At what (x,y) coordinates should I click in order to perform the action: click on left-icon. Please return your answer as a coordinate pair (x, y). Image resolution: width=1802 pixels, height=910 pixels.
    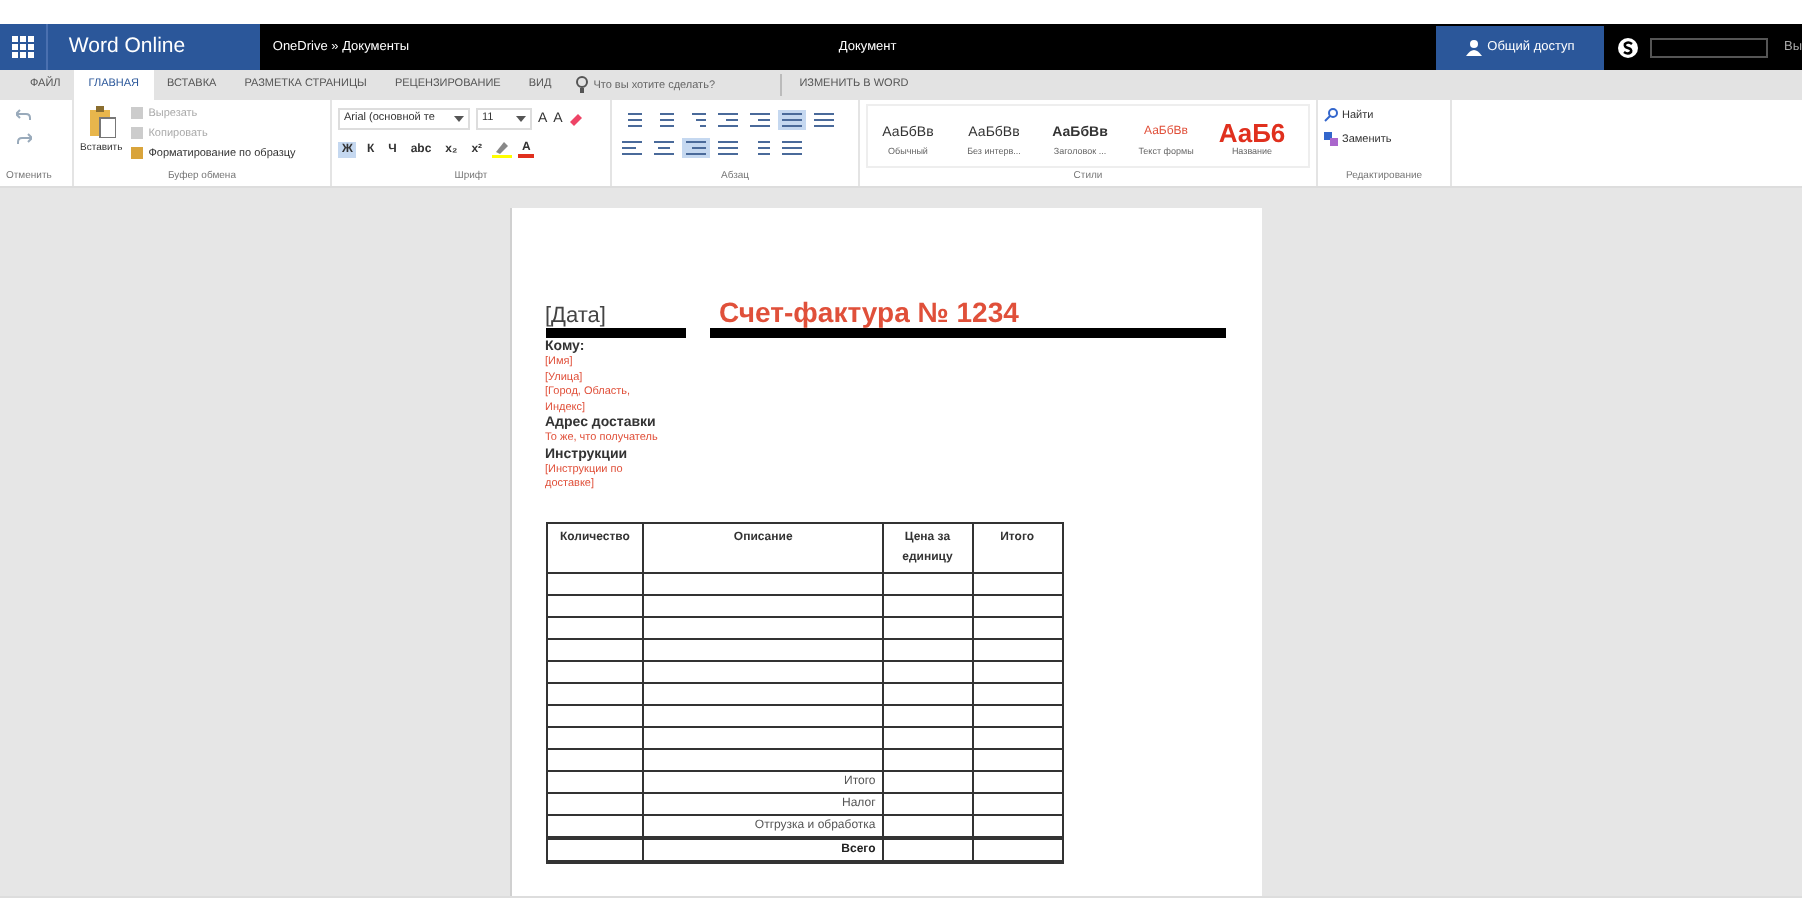
    Looking at the image, I should click on (632, 148).